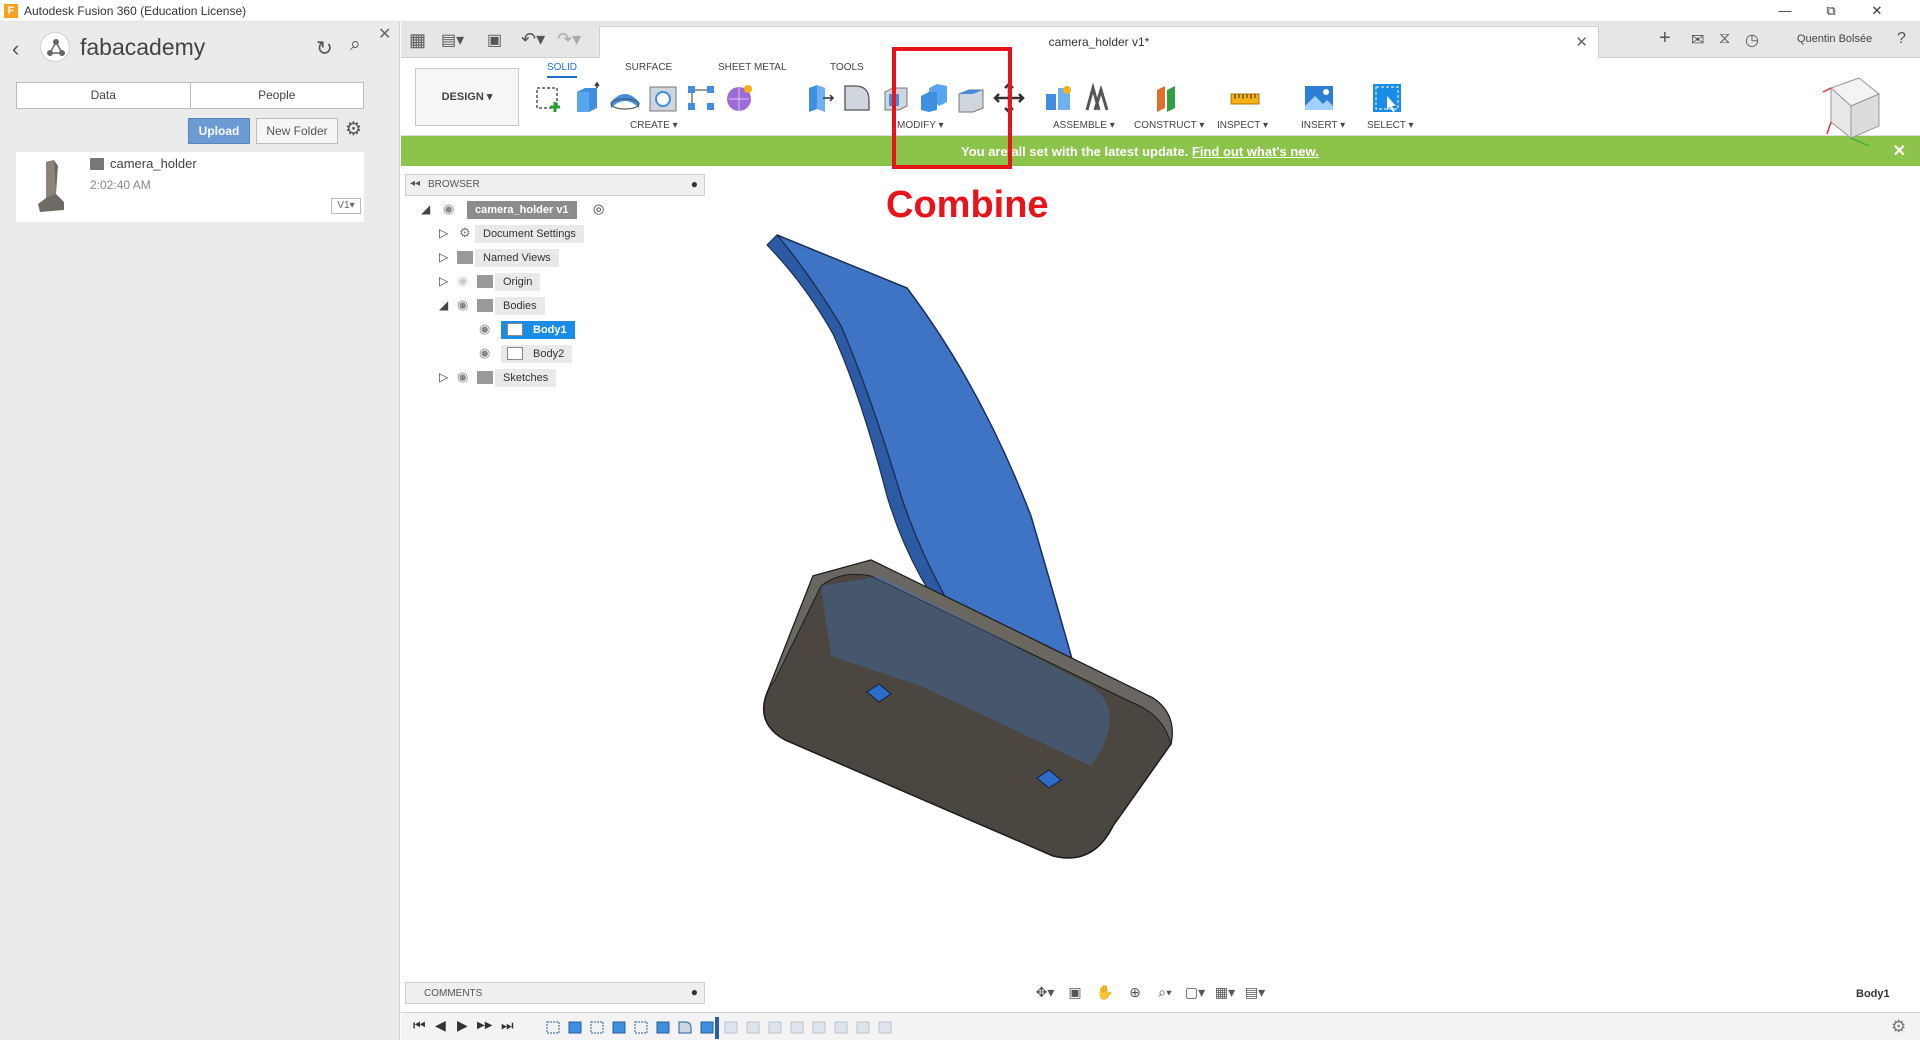 The height and width of the screenshot is (1040, 1920). Describe the element at coordinates (555, 185) in the screenshot. I see `browser-header: ◂◂ BROWSER ●` at that location.